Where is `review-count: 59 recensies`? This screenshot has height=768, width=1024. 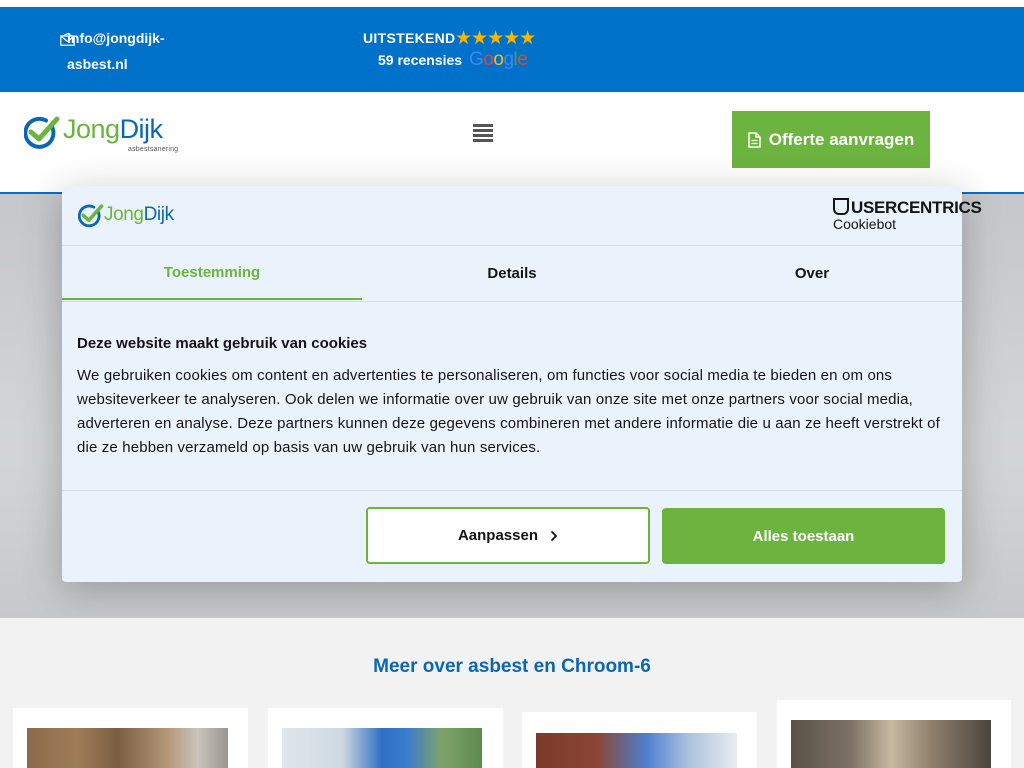 review-count: 59 recensies is located at coordinates (420, 60).